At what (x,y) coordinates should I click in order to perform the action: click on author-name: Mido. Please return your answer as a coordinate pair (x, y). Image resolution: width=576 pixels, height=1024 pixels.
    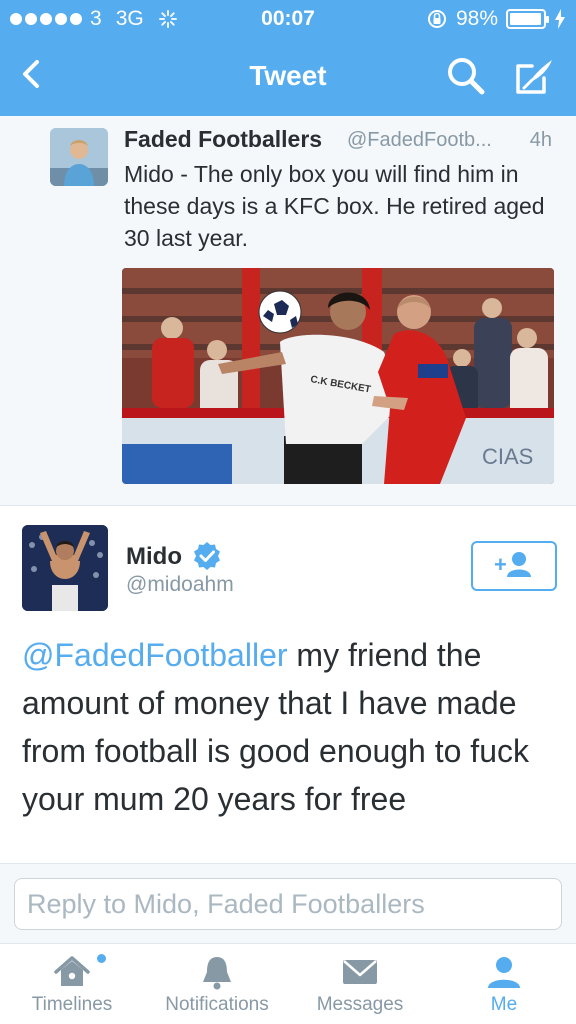
    Looking at the image, I should click on (154, 557).